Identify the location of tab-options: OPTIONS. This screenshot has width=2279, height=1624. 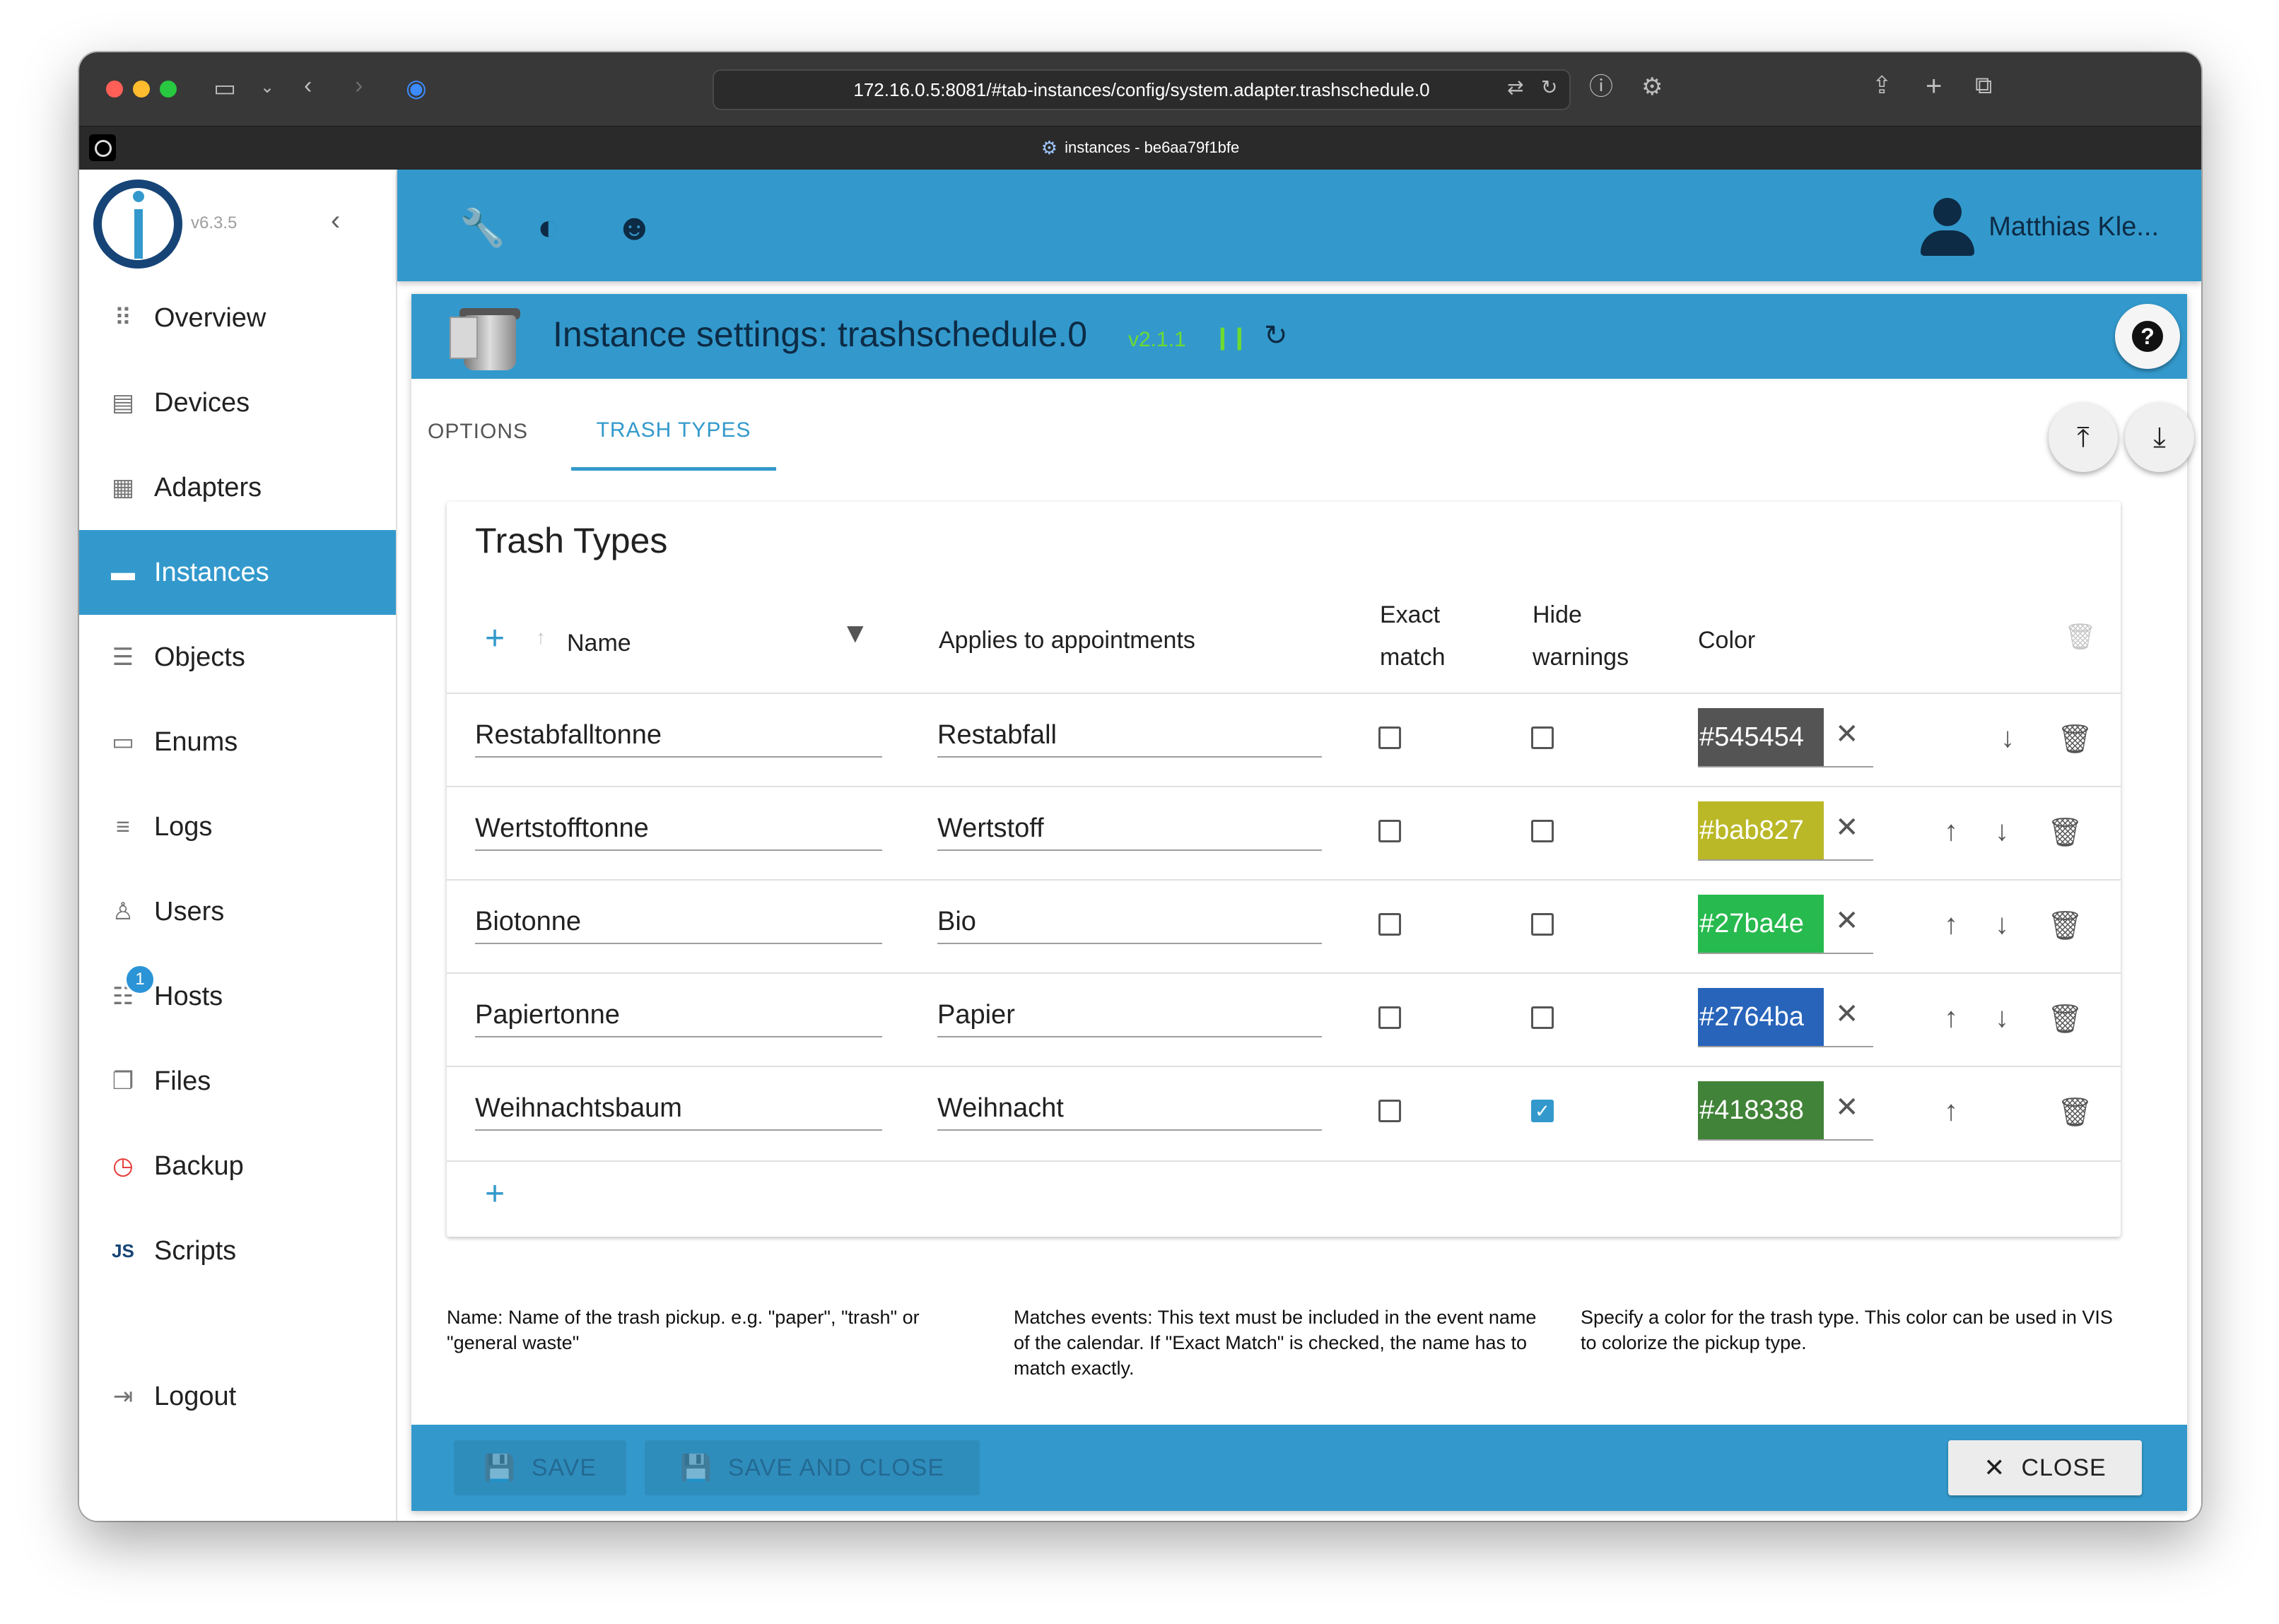
(478, 432).